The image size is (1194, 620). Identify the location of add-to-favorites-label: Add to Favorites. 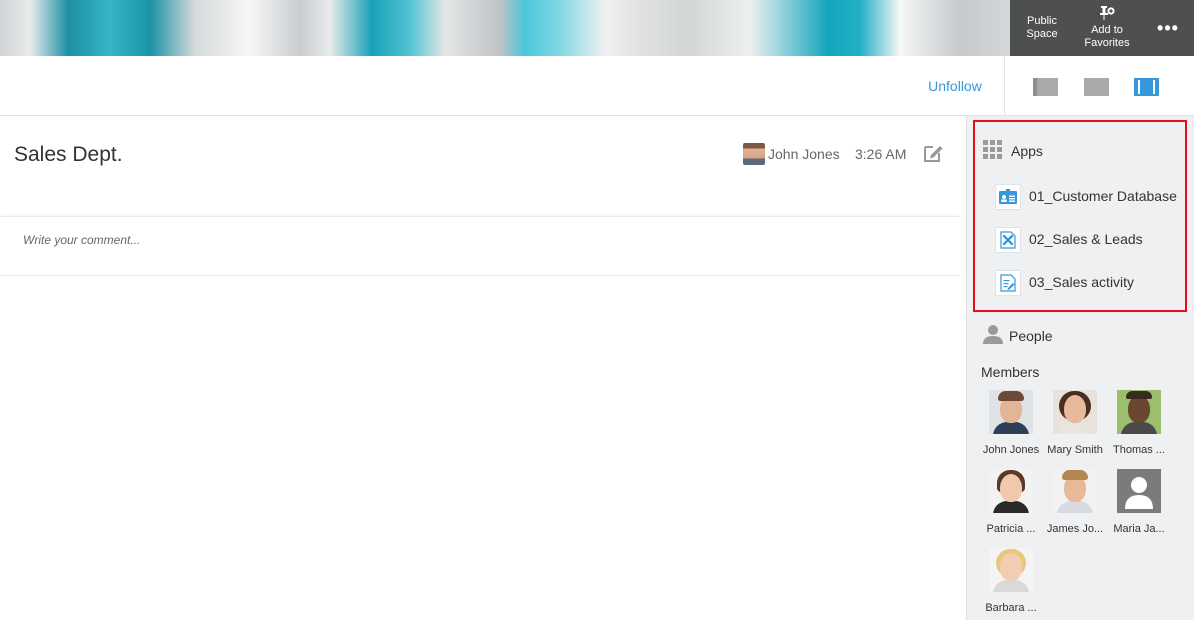
(1107, 36).